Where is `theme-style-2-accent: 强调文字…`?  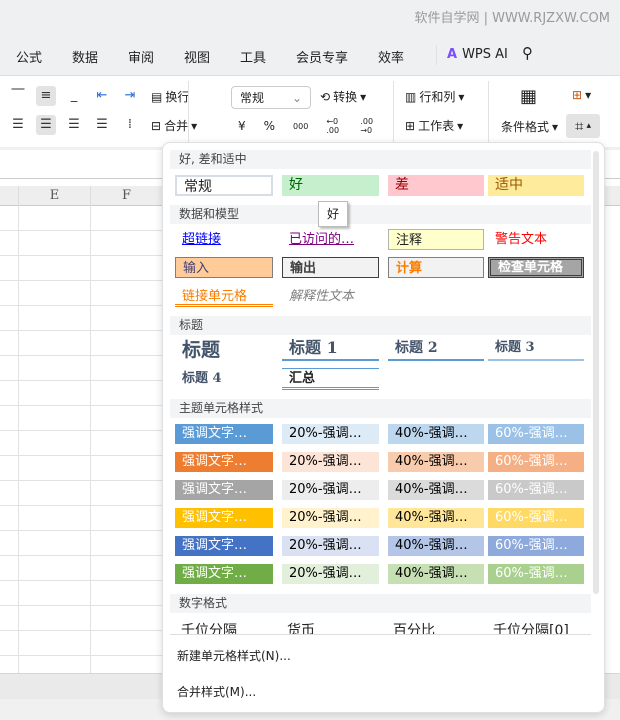
theme-style-2-accent: 强调文字… is located at coordinates (224, 462).